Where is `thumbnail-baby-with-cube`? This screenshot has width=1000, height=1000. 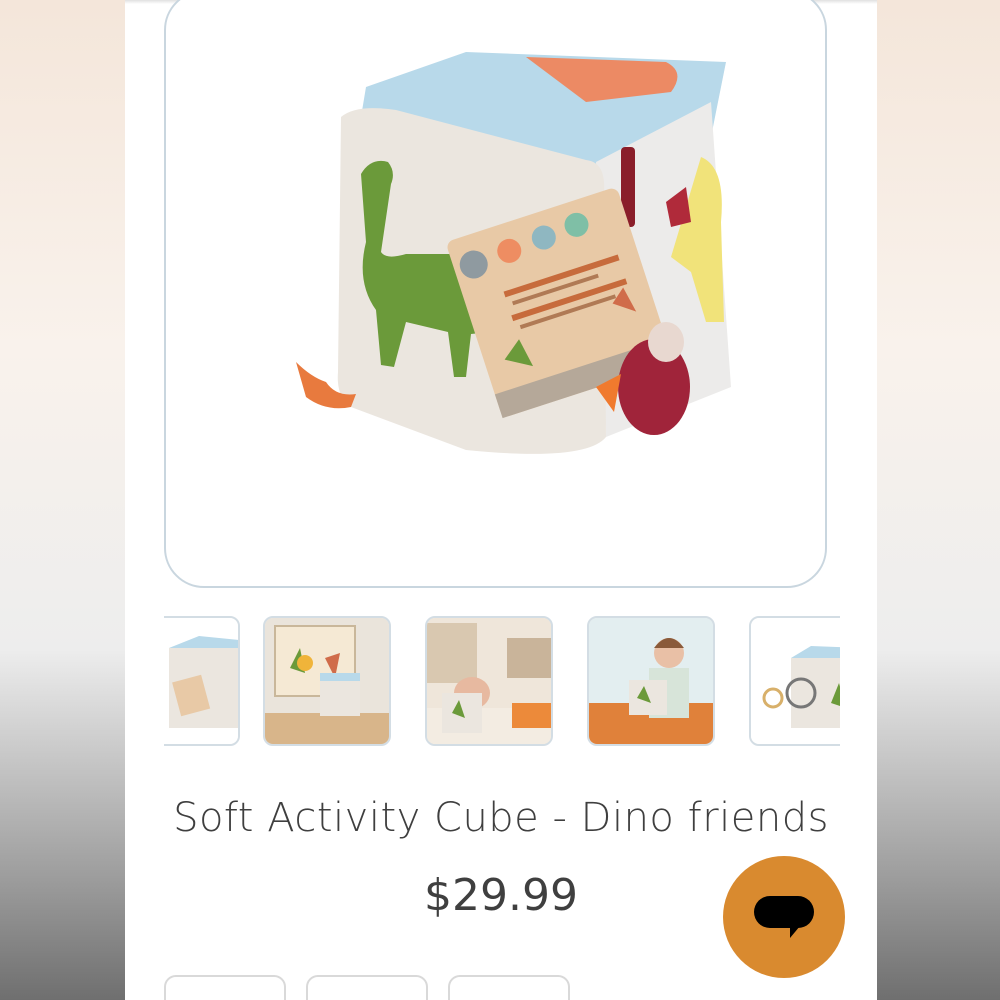
thumbnail-baby-with-cube is located at coordinates (489, 681).